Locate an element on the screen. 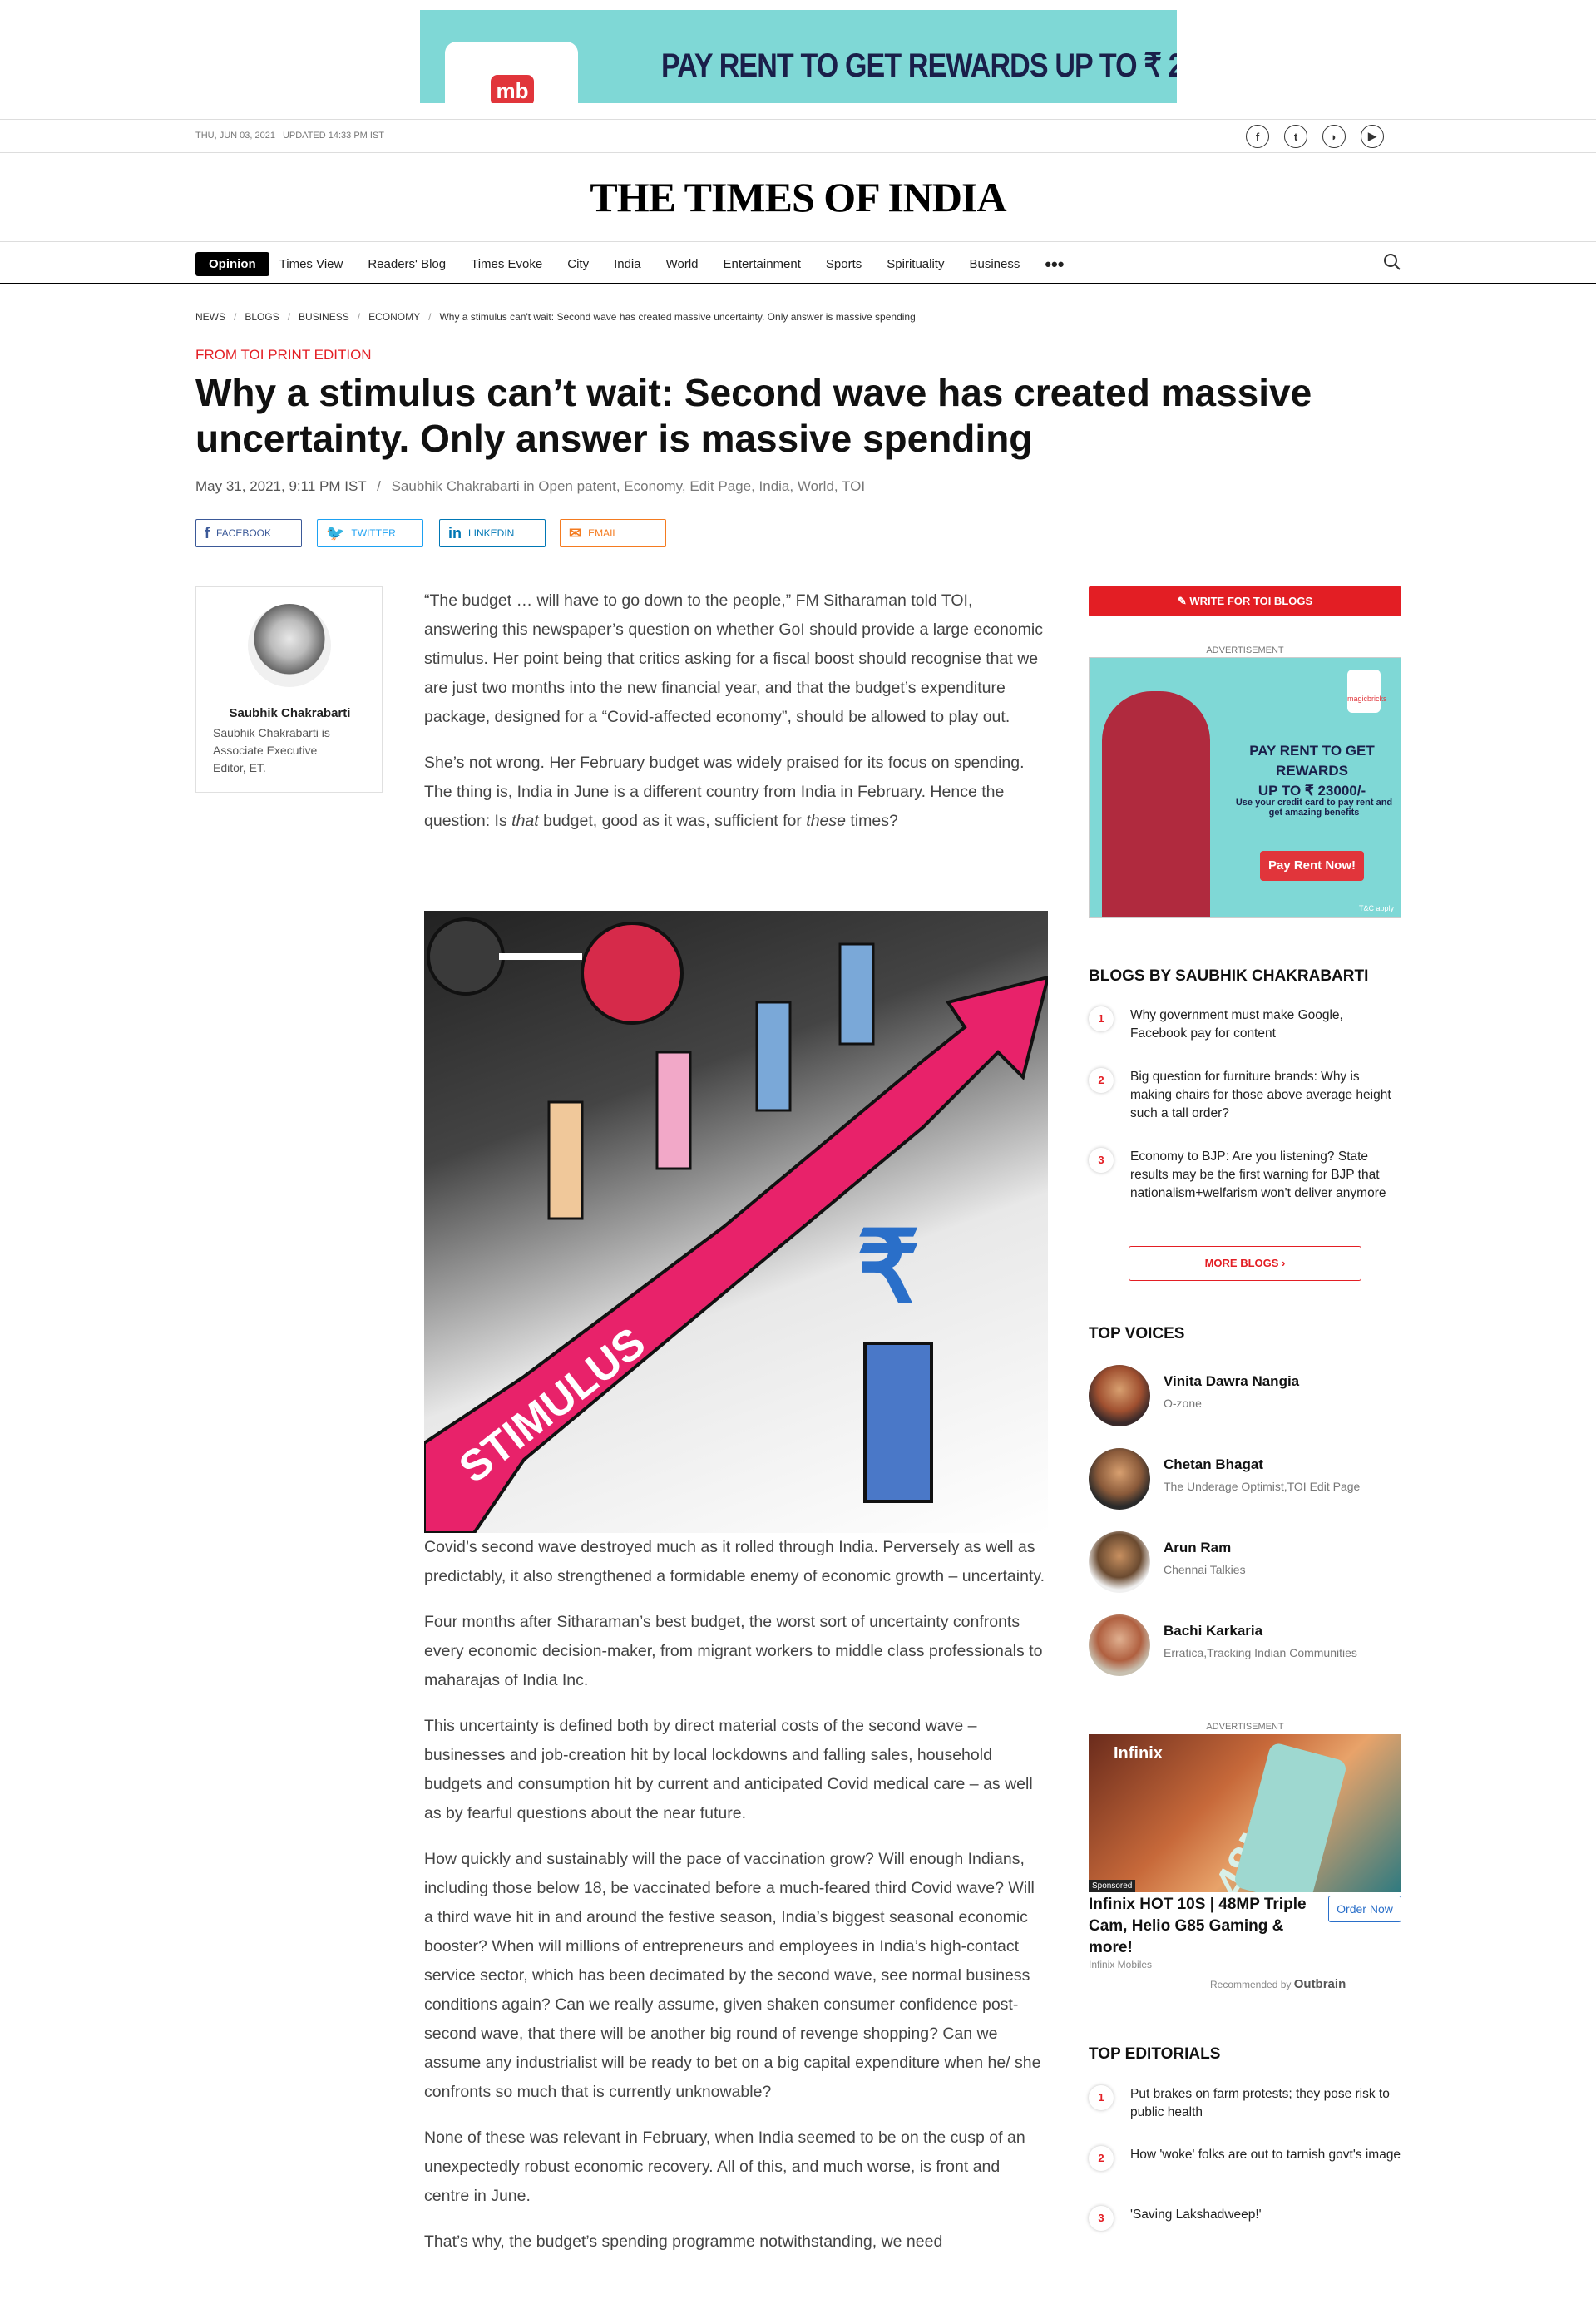 This screenshot has height=2304, width=1596. ad-tc: T&C apply is located at coordinates (1376, 908).